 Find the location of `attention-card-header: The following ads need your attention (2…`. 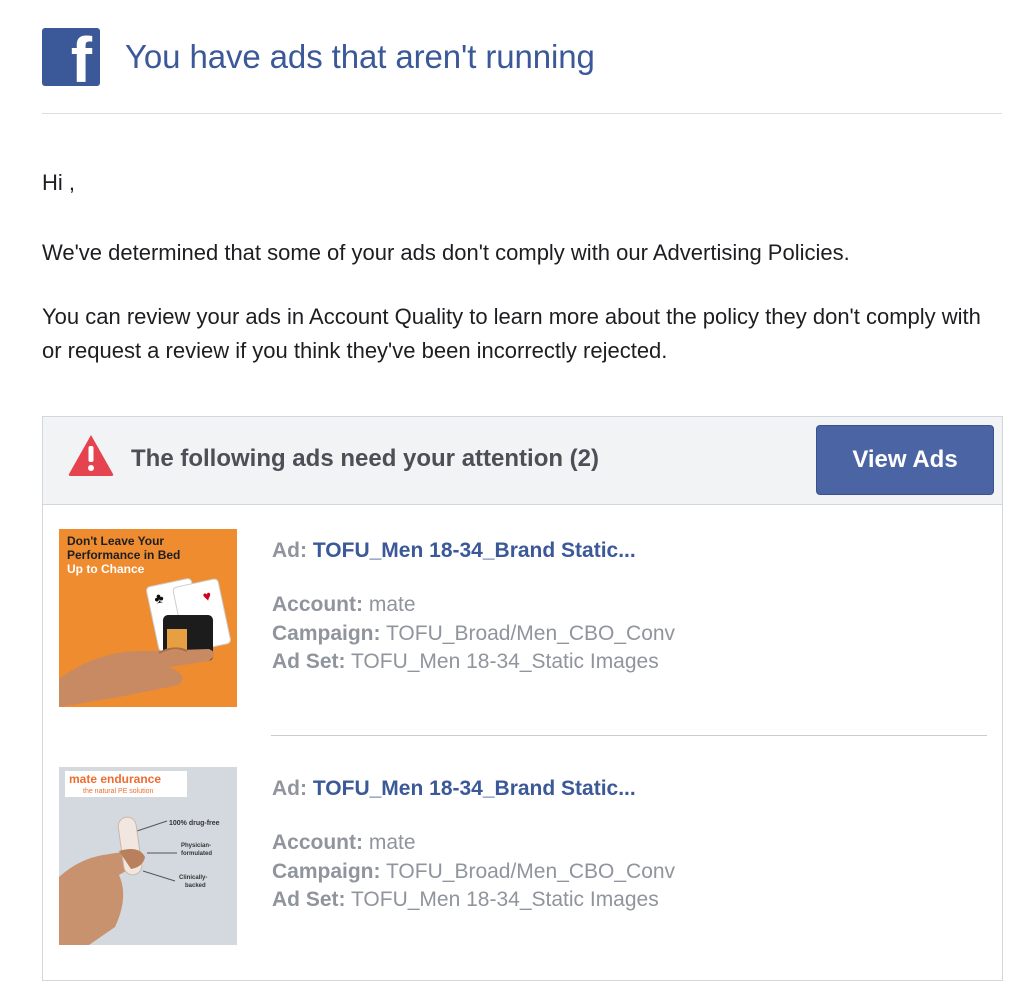

attention-card-header: The following ads need your attention (2… is located at coordinates (522, 461).